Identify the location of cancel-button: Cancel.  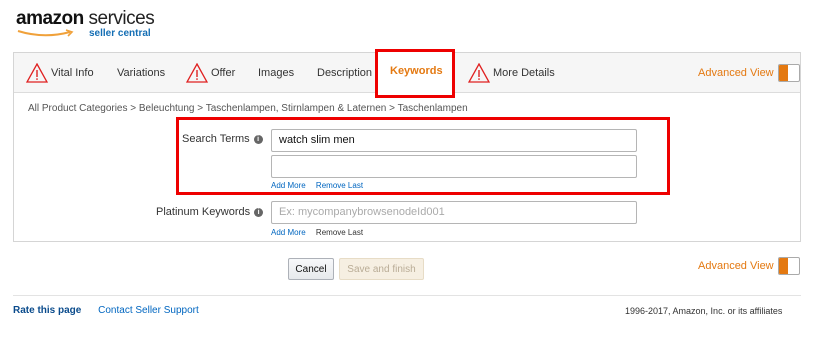
(311, 269).